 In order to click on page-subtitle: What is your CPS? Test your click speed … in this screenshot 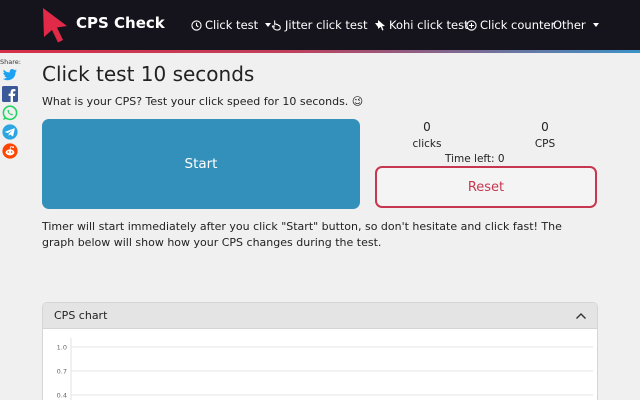, I will do `click(203, 101)`.